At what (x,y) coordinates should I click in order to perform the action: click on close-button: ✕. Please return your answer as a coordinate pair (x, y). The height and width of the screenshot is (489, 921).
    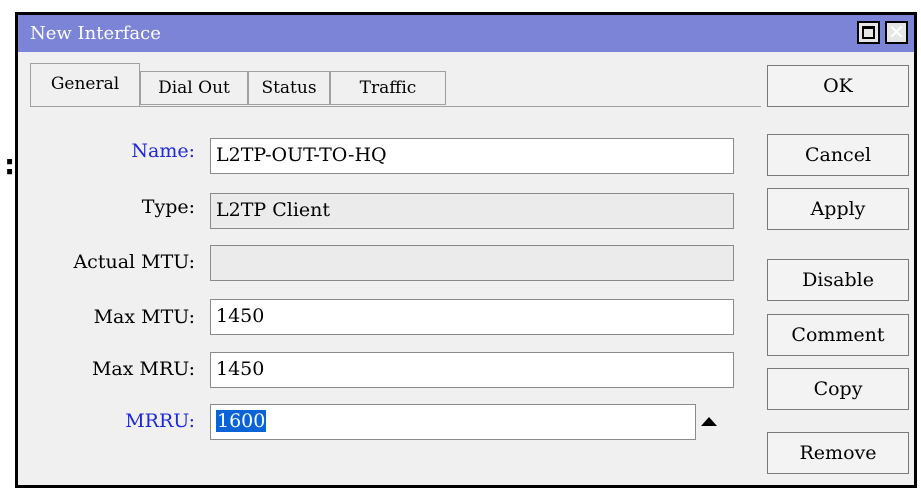
    Looking at the image, I should click on (896, 32).